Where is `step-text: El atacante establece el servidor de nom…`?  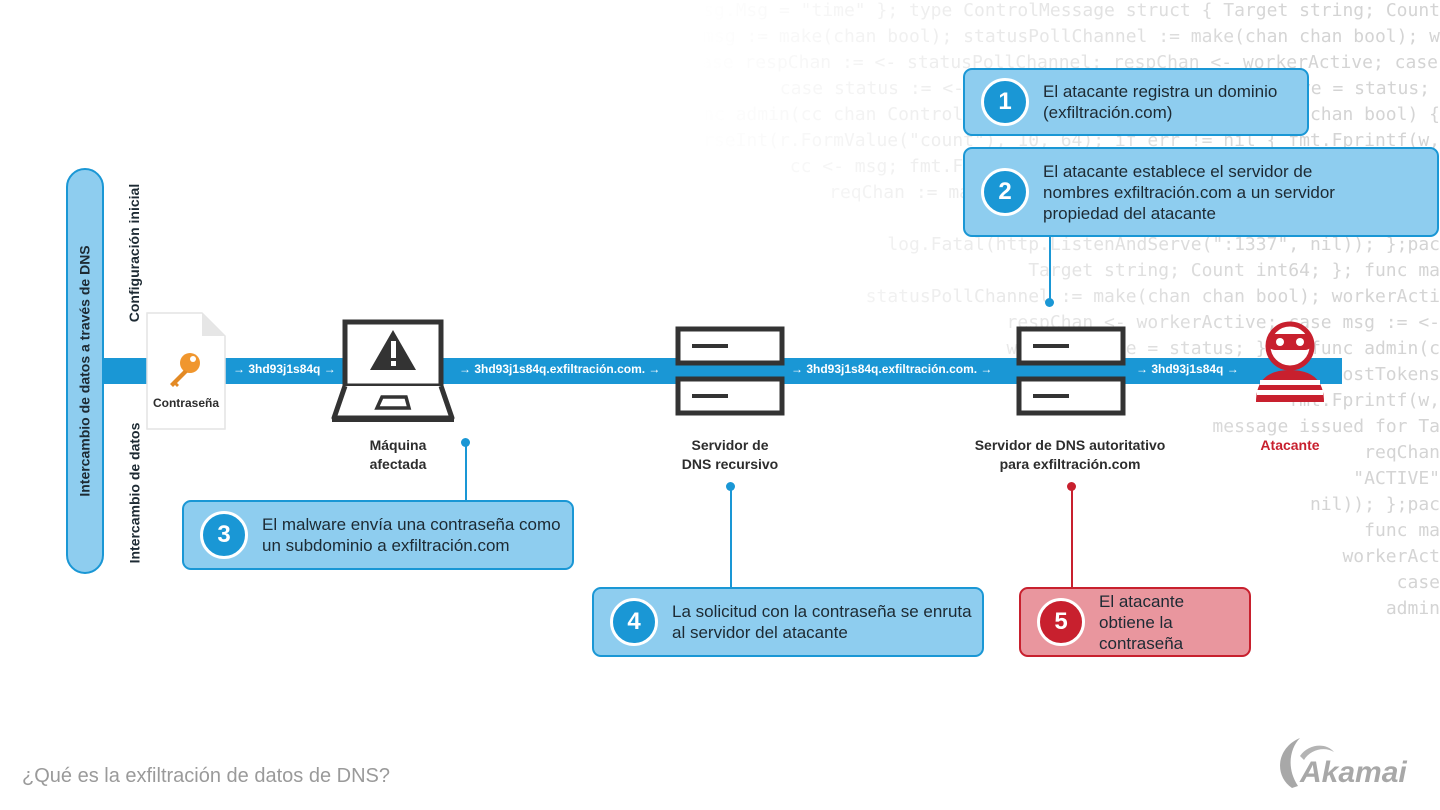
step-text: El atacante establece el servidor de nom… is located at coordinates (1189, 192).